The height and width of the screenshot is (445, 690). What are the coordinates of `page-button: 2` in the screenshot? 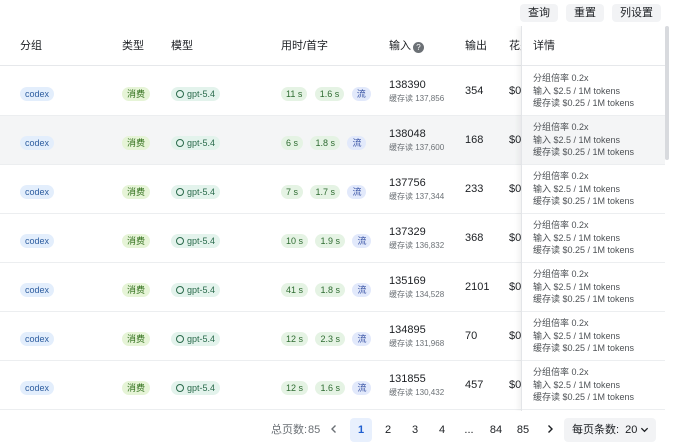 It's located at (388, 430).